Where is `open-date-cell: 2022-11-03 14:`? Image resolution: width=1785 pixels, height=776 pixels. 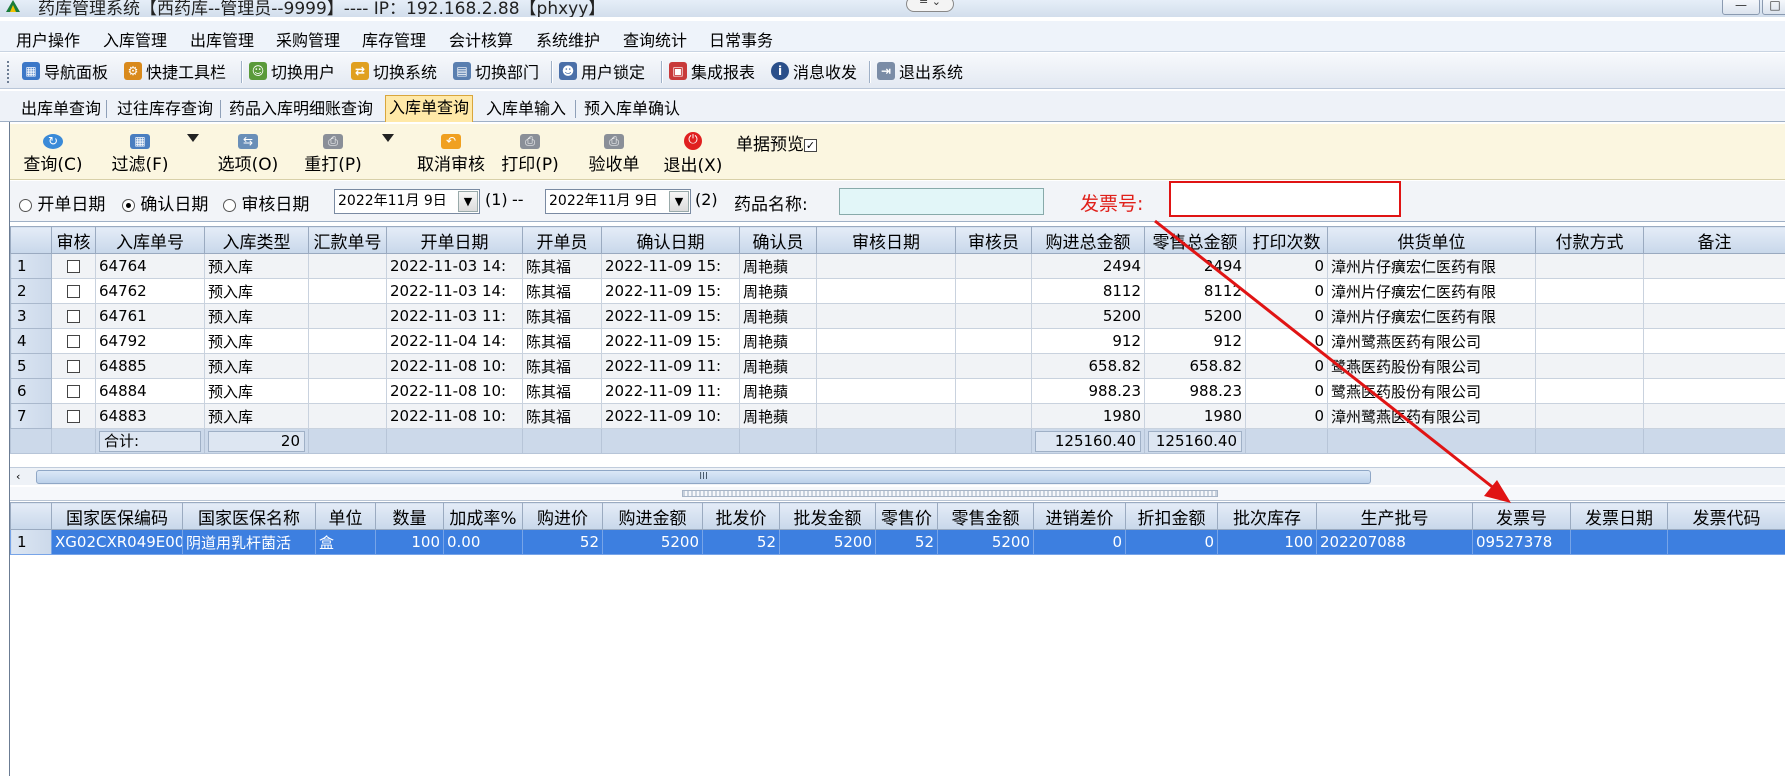
open-date-cell: 2022-11-03 14: is located at coordinates (454, 291).